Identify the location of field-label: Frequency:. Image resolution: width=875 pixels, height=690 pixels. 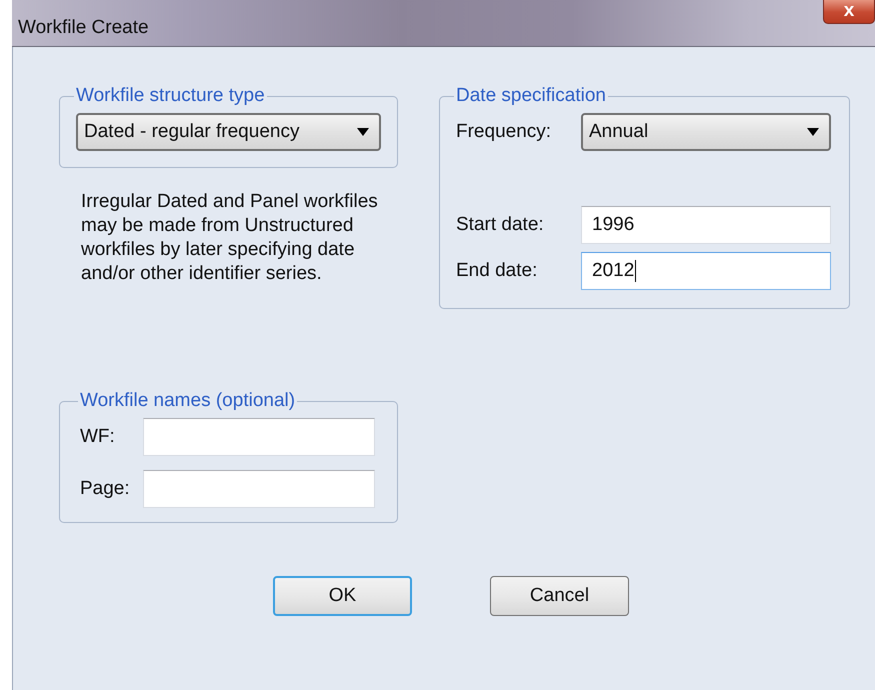
(504, 132).